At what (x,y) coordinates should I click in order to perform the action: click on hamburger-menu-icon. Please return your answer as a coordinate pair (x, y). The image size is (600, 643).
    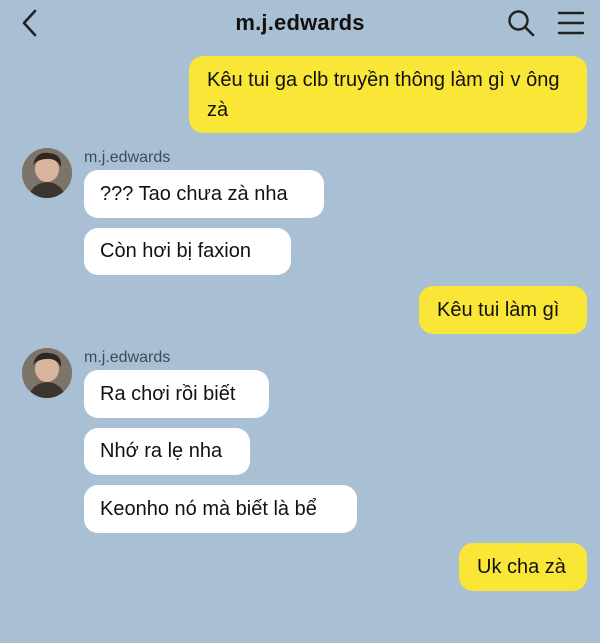
    Looking at the image, I should click on (571, 23).